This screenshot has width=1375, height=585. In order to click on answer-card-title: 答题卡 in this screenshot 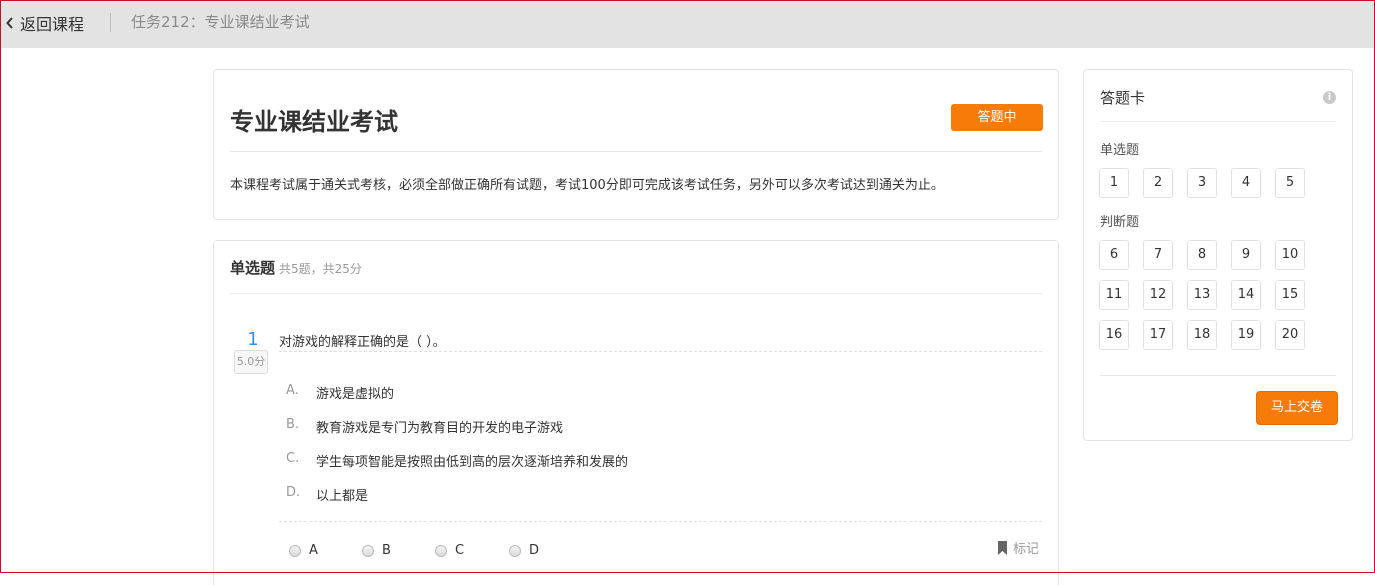, I will do `click(1123, 98)`.